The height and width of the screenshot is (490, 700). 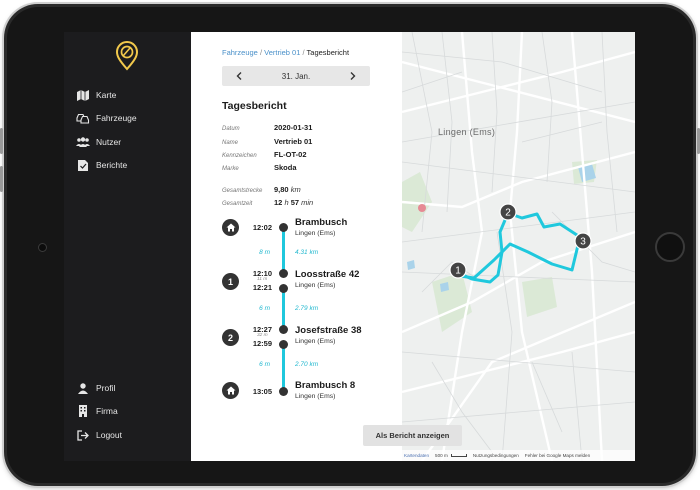 What do you see at coordinates (307, 252) in the screenshot?
I see `segment-distance: 4.31 km` at bounding box center [307, 252].